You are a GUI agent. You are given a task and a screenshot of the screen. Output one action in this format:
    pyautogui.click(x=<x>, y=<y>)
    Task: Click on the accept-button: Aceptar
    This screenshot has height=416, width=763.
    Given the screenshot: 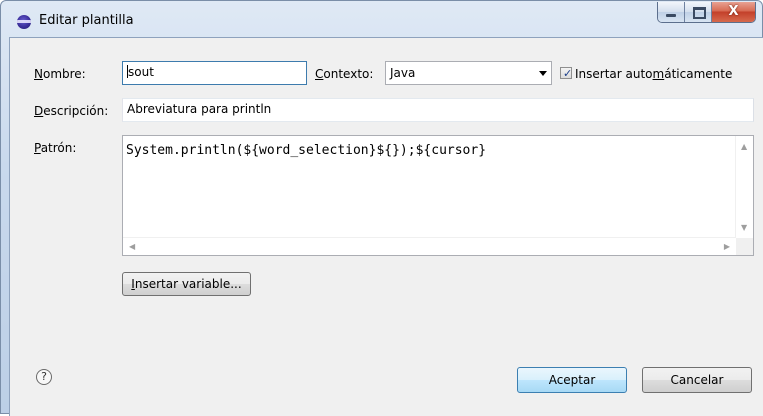 What is the action you would take?
    pyautogui.click(x=572, y=380)
    